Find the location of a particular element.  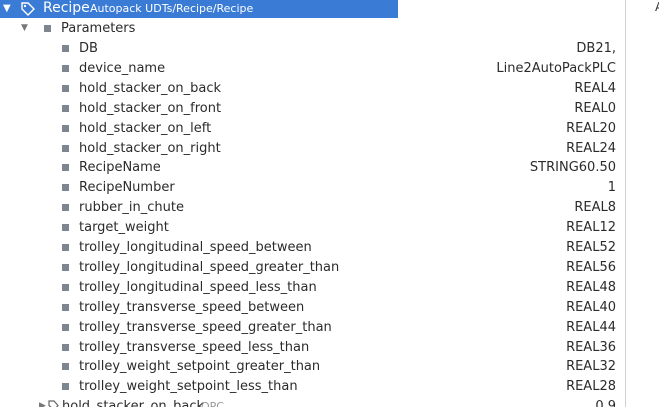

parameter-name: trolley_weight_setpoint_less_than is located at coordinates (188, 386).